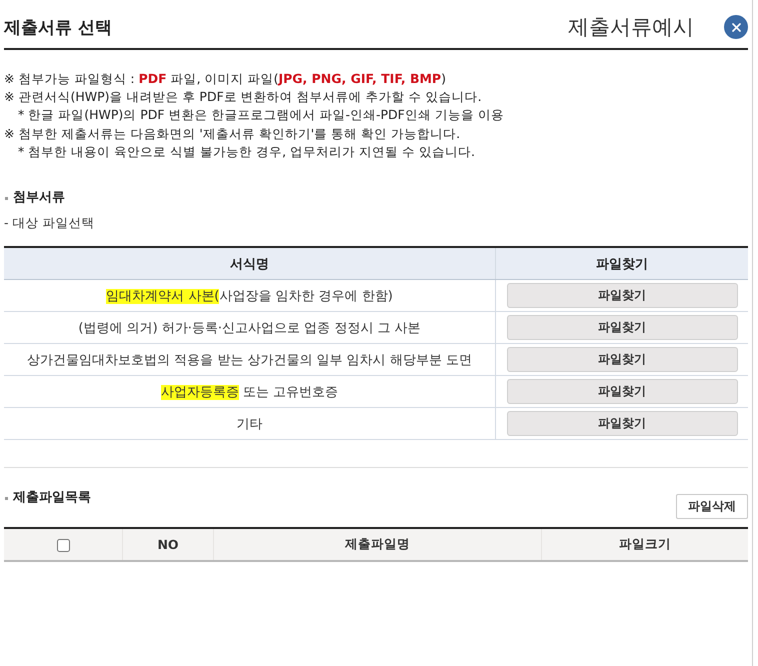 This screenshot has width=758, height=666. Describe the element at coordinates (631, 27) in the screenshot. I see `example-link: 제출서류예시` at that location.